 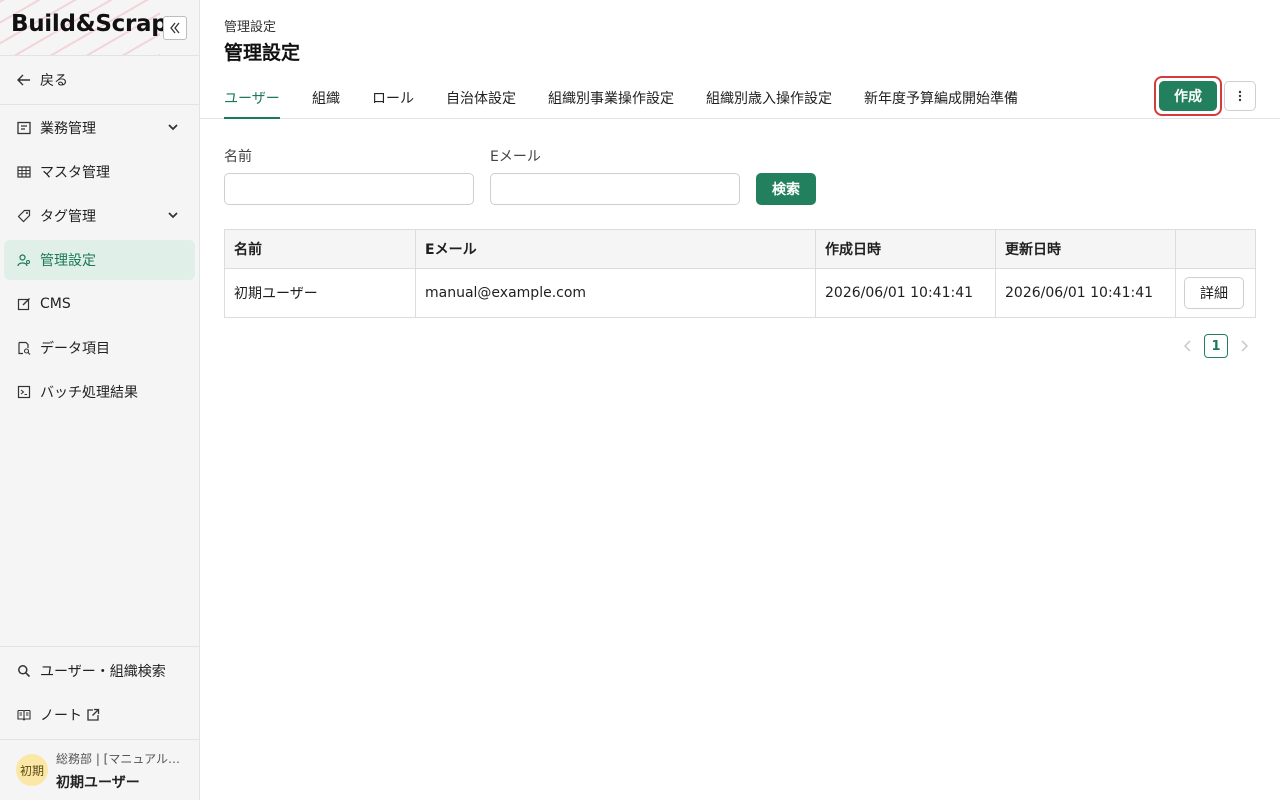 I want to click on cell-email: manual@example.com, so click(x=616, y=293).